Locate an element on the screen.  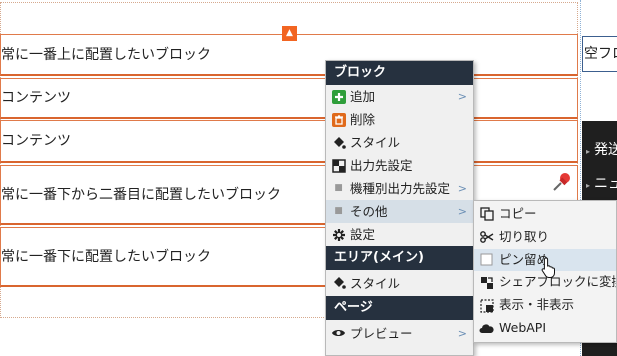
side-nav: ▸発送 ▸ニュ is located at coordinates (599, 161).